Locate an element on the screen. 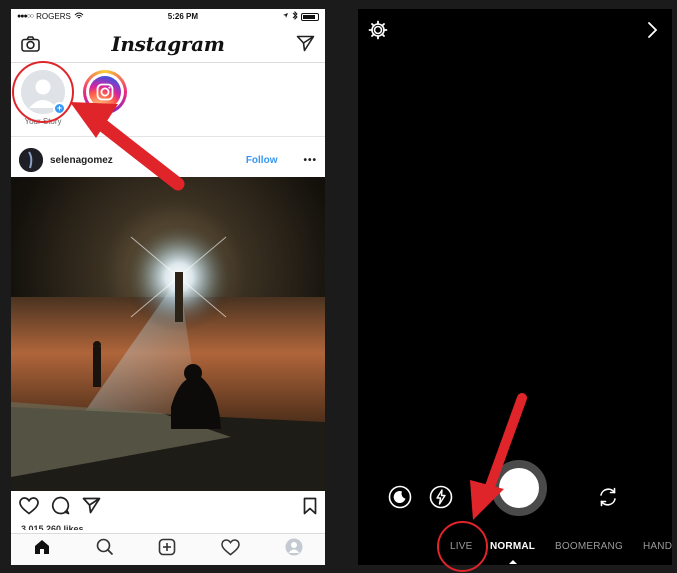  active-mode-indicator is located at coordinates (513, 562).